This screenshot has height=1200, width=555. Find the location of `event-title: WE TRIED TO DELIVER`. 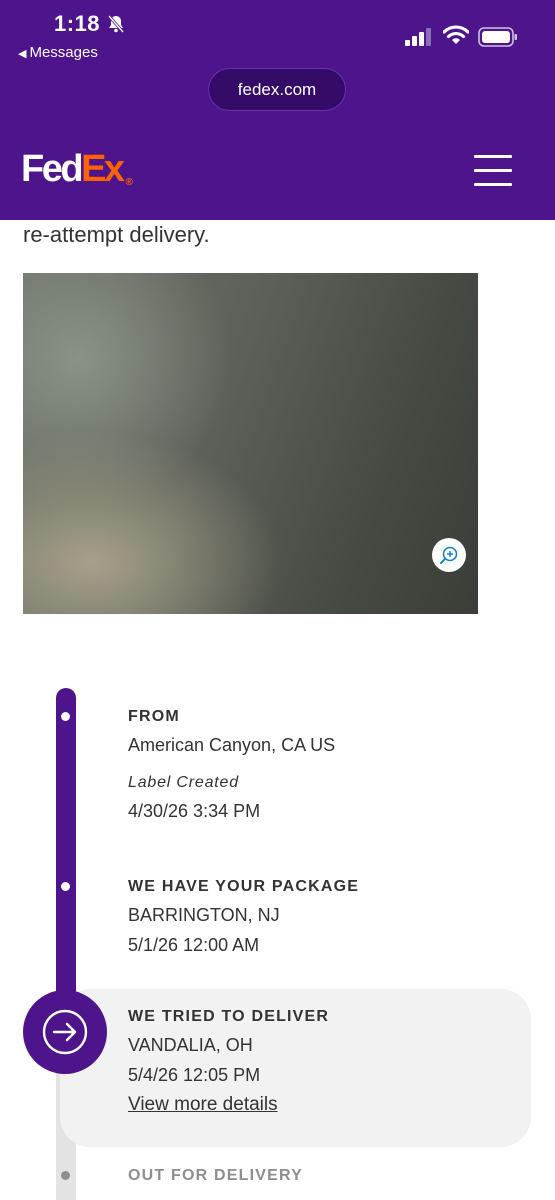

event-title: WE TRIED TO DELIVER is located at coordinates (229, 1016).